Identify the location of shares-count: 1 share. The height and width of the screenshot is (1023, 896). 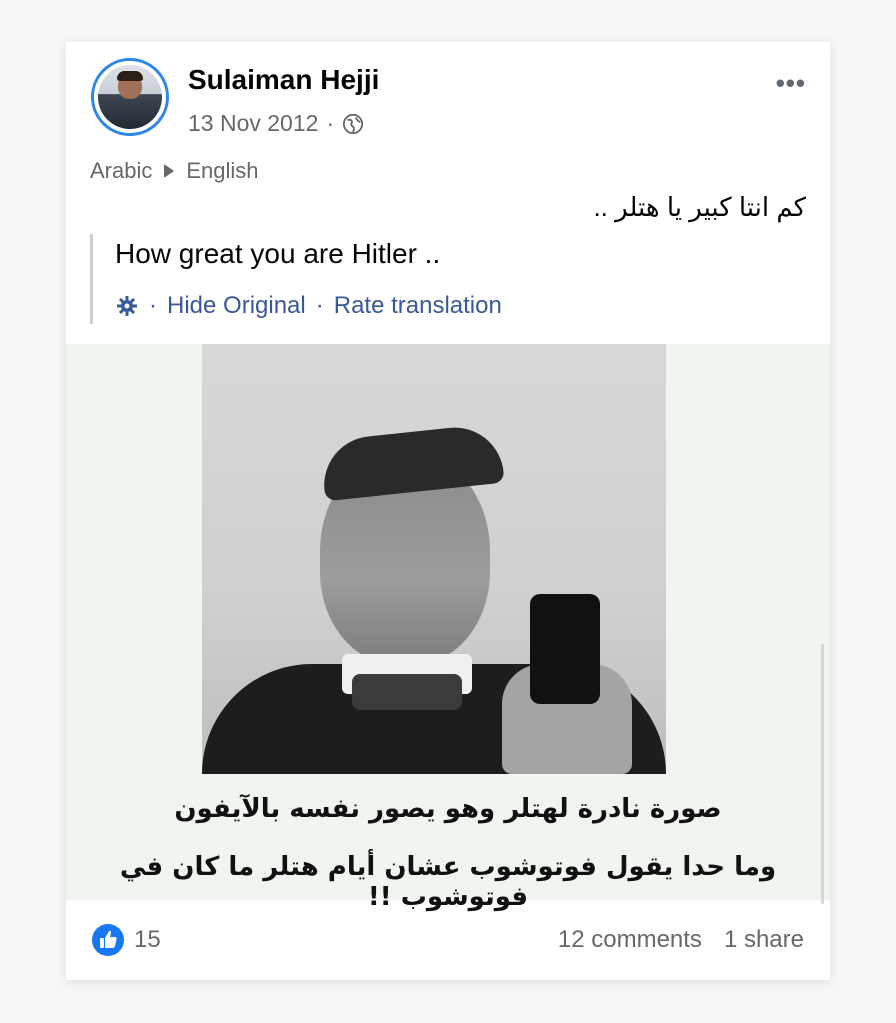
(764, 940).